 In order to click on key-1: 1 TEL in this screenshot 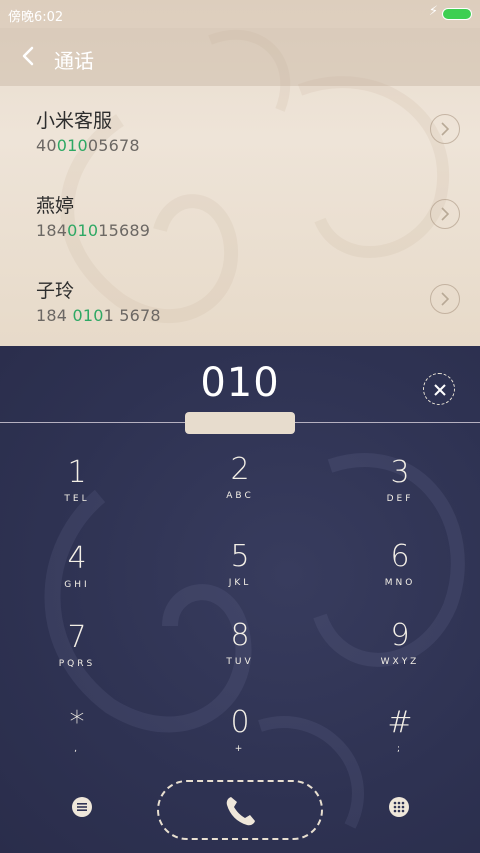, I will do `click(77, 491)`.